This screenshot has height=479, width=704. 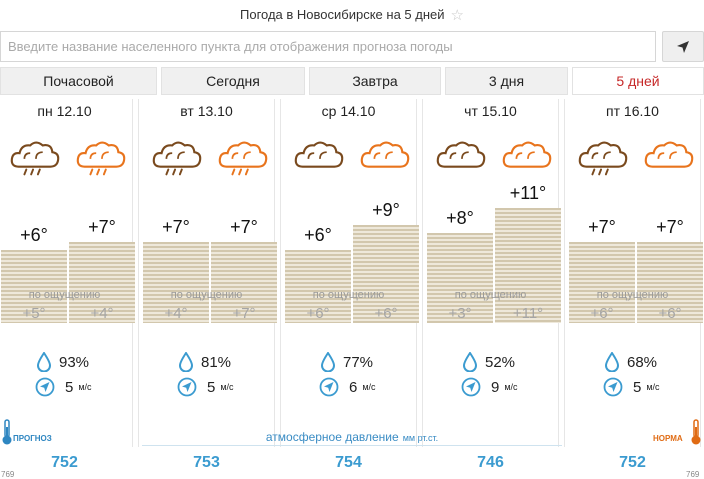 I want to click on pressure-label-text: атмосферное давление, so click(x=332, y=437).